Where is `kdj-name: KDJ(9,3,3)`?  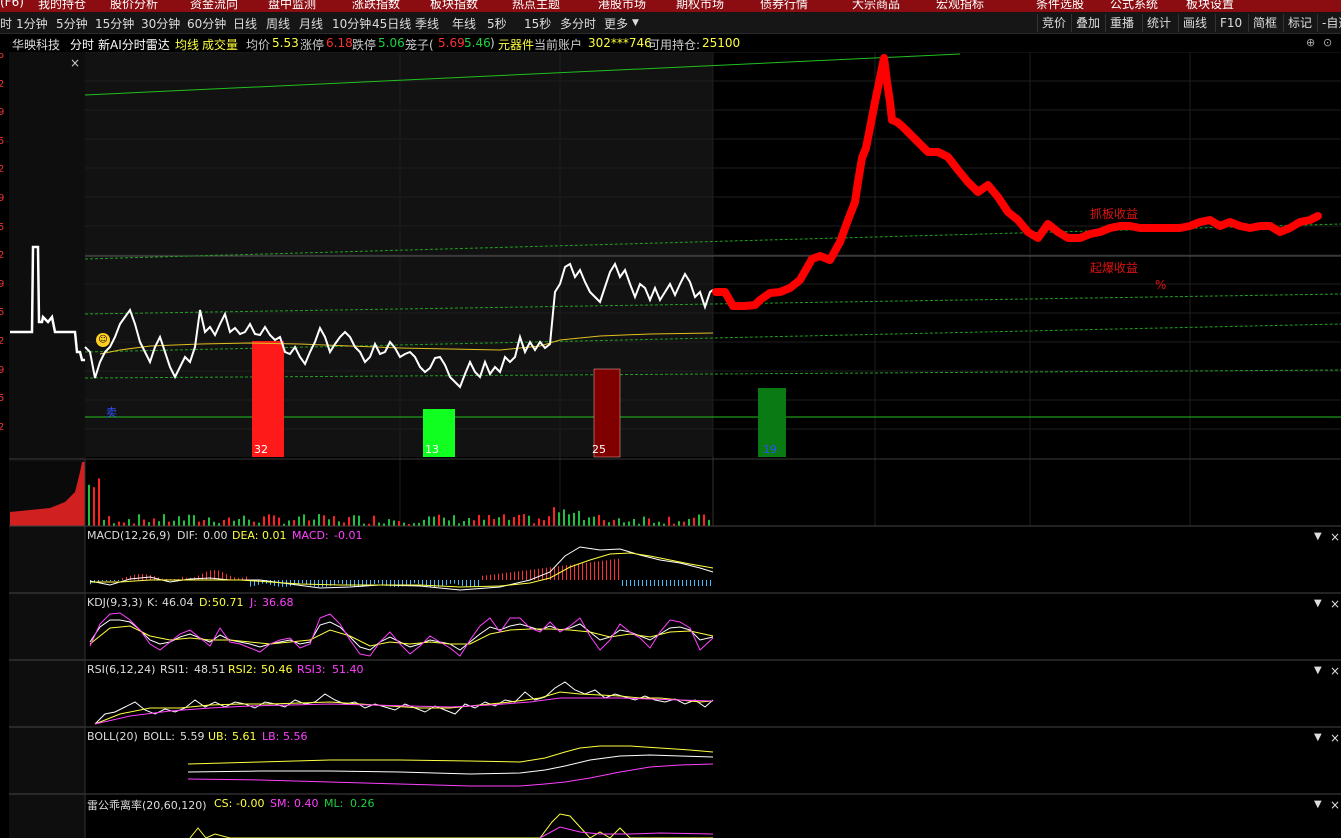 kdj-name: KDJ(9,3,3) is located at coordinates (115, 602).